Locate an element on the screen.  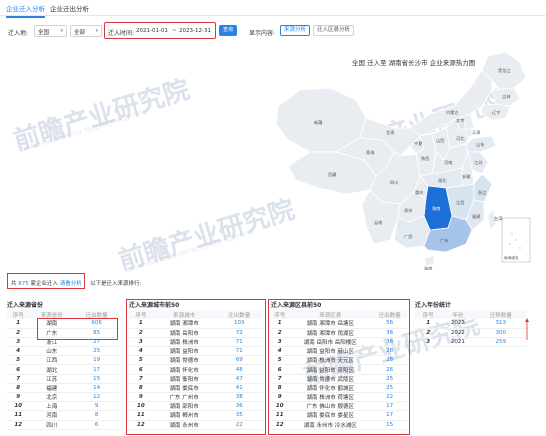
row-count: 17 is located at coordinates (96, 369).